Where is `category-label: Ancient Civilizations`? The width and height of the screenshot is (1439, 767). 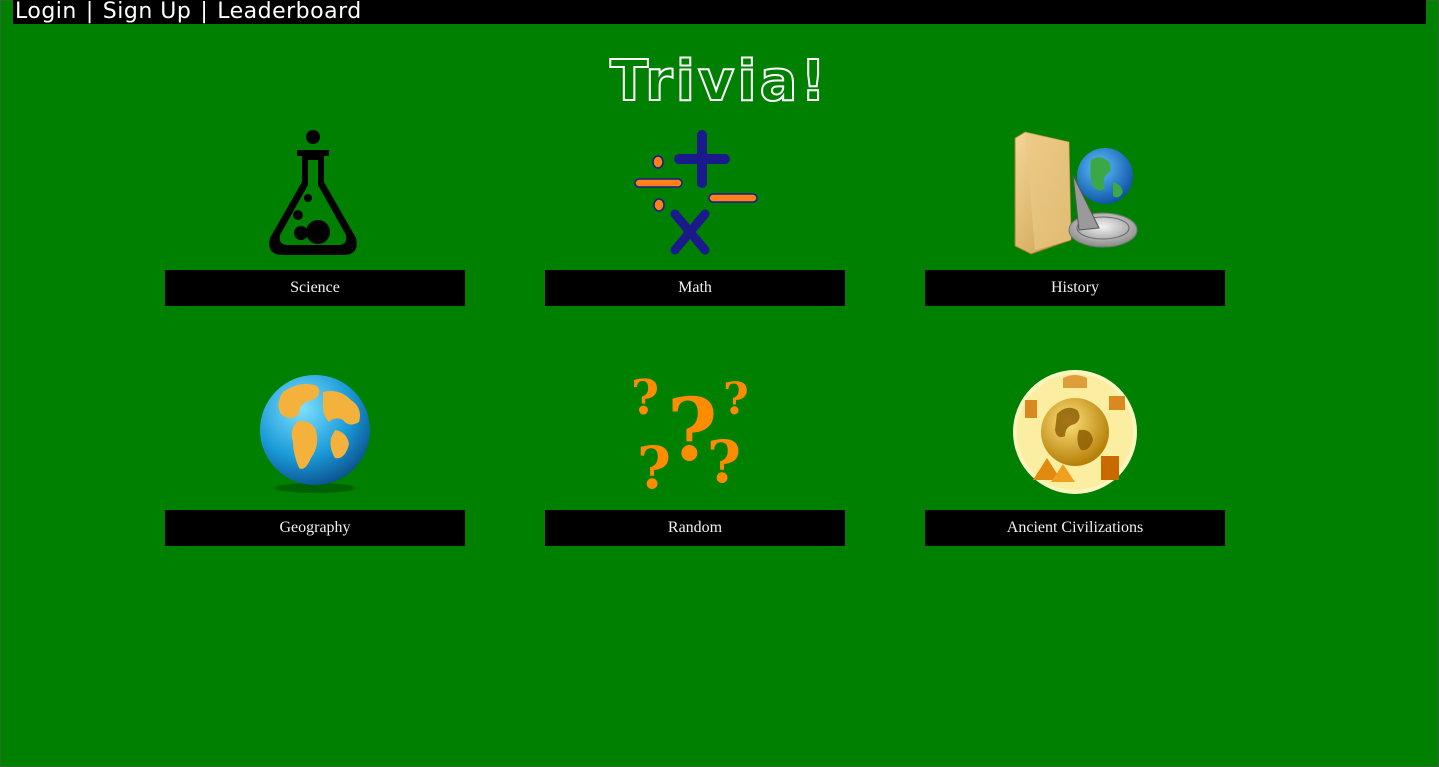 category-label: Ancient Civilizations is located at coordinates (1075, 528).